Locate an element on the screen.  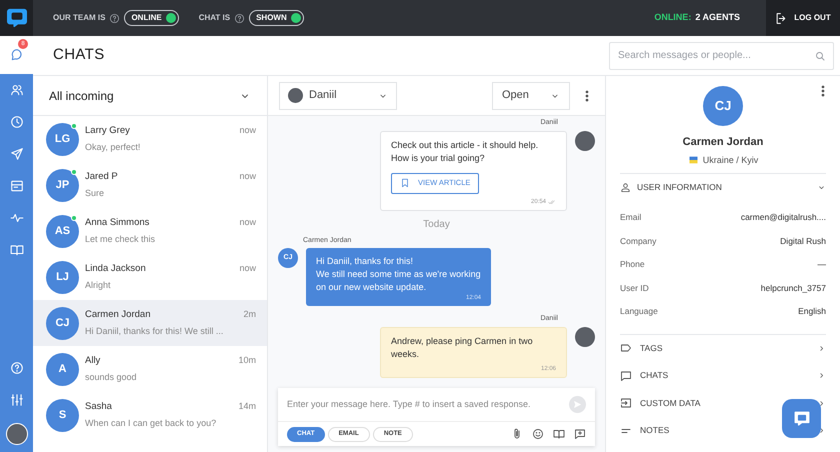
tag-icon is located at coordinates (626, 348).